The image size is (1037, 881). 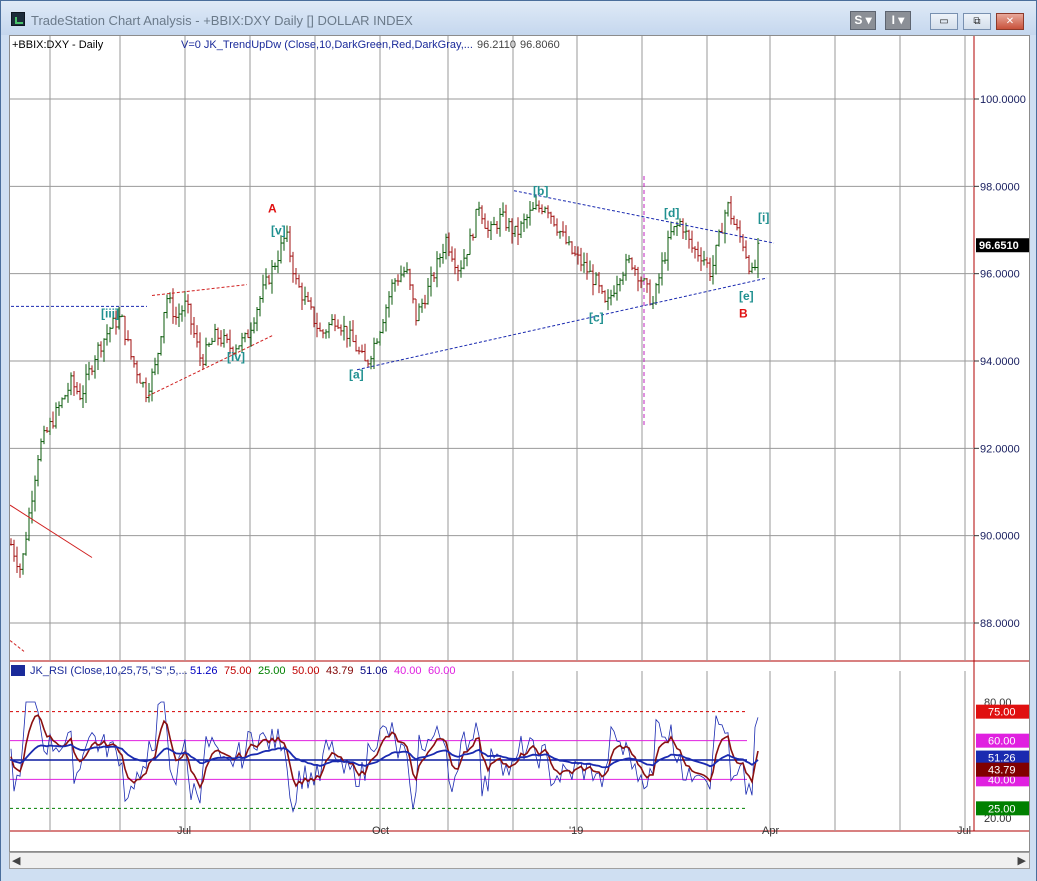 I want to click on tradestation-app-icon, so click(x=18, y=19).